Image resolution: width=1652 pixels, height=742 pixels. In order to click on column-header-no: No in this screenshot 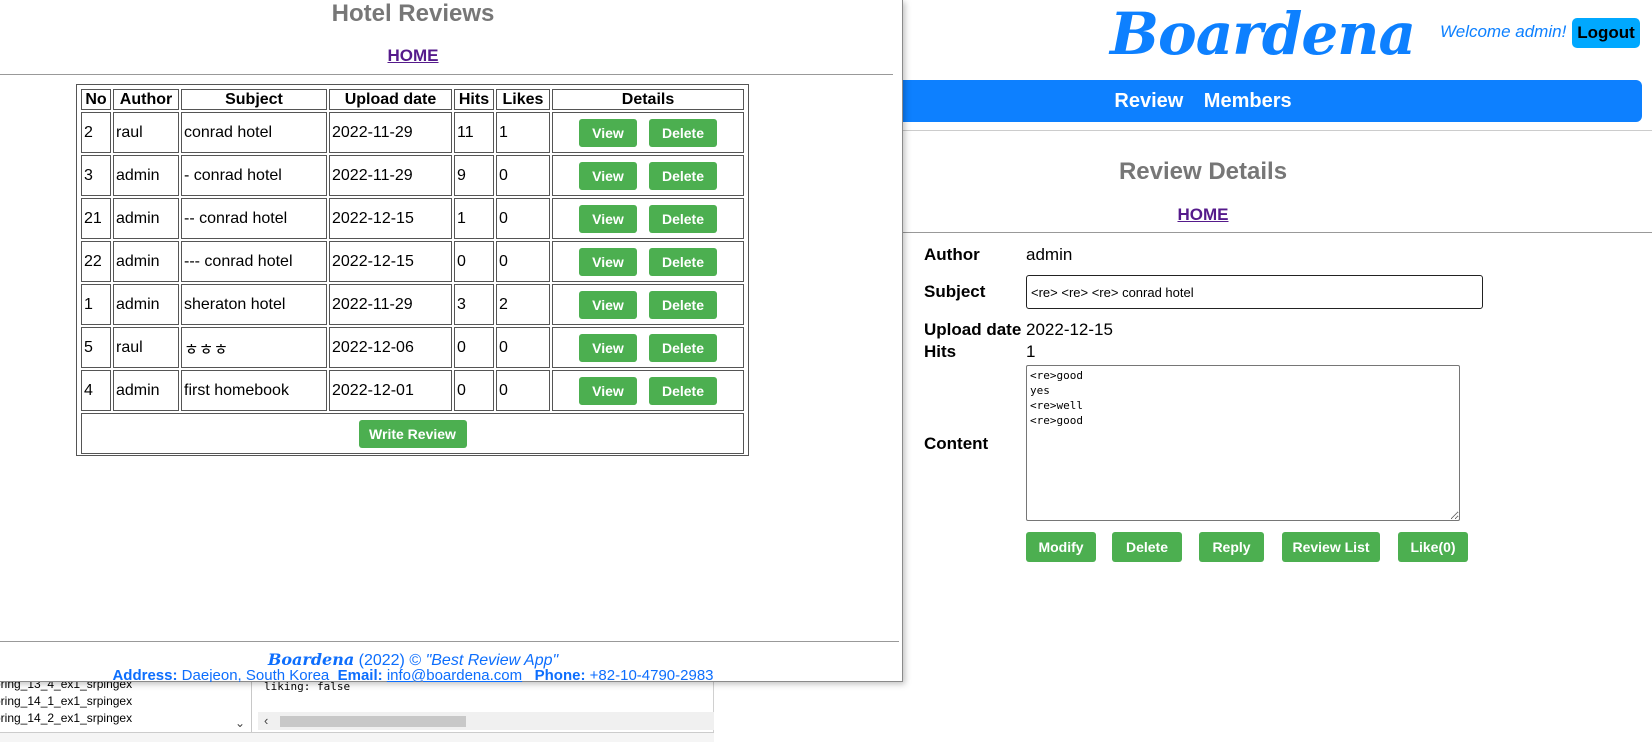, I will do `click(96, 99)`.